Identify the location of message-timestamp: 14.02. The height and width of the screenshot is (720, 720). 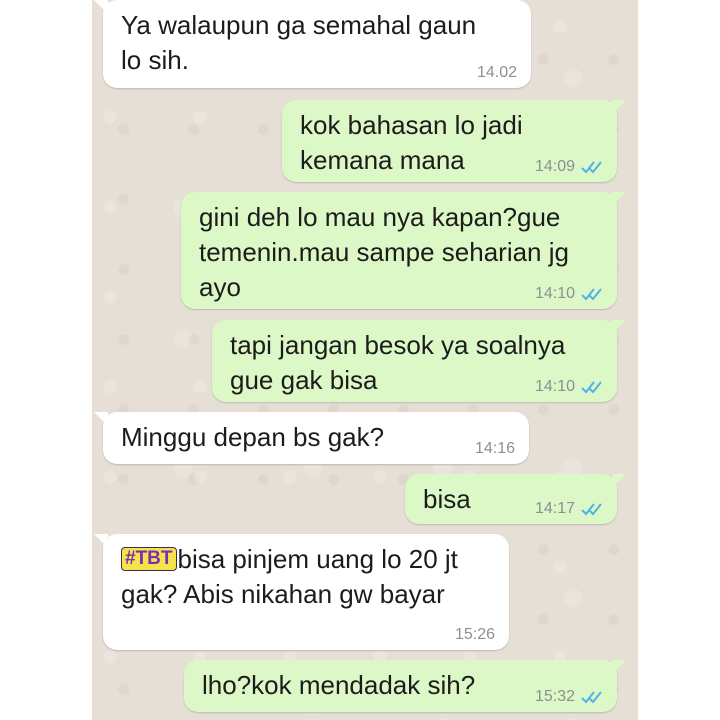
(496, 72).